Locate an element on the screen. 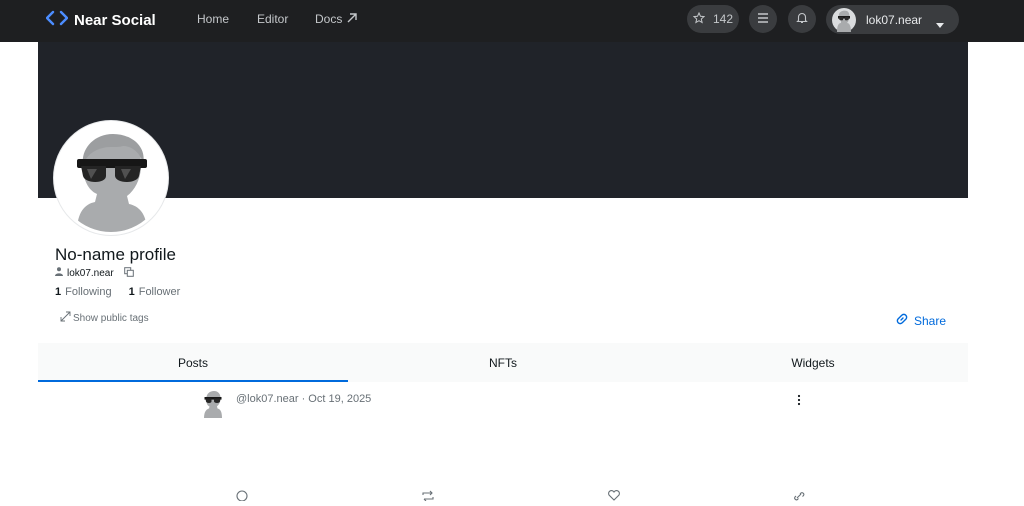  follow-stats: 1 Following 1 Follower is located at coordinates (117, 292).